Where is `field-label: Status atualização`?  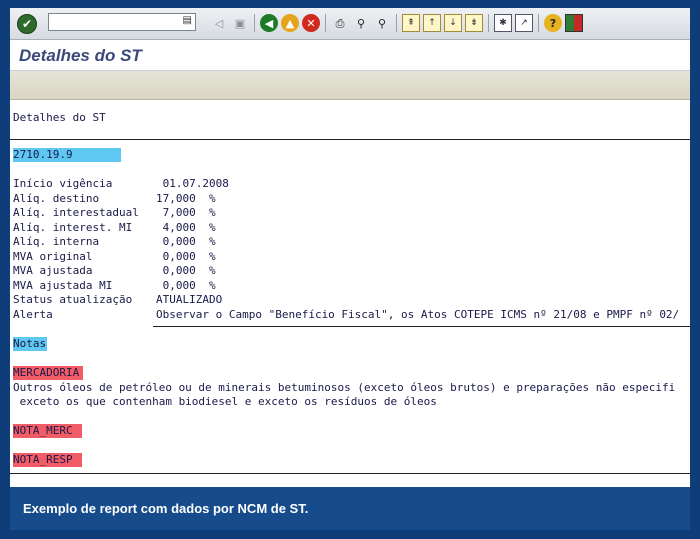 field-label: Status atualização is located at coordinates (73, 299).